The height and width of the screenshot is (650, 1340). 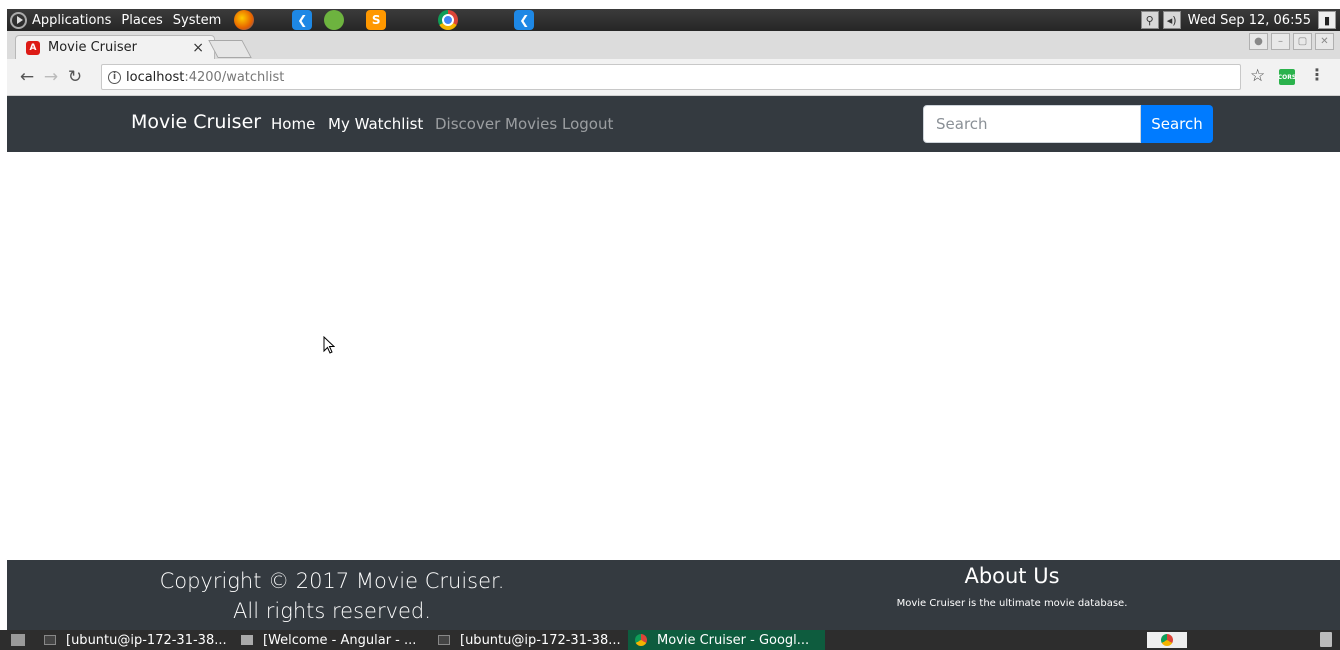 I want to click on files-icon, so click(x=247, y=640).